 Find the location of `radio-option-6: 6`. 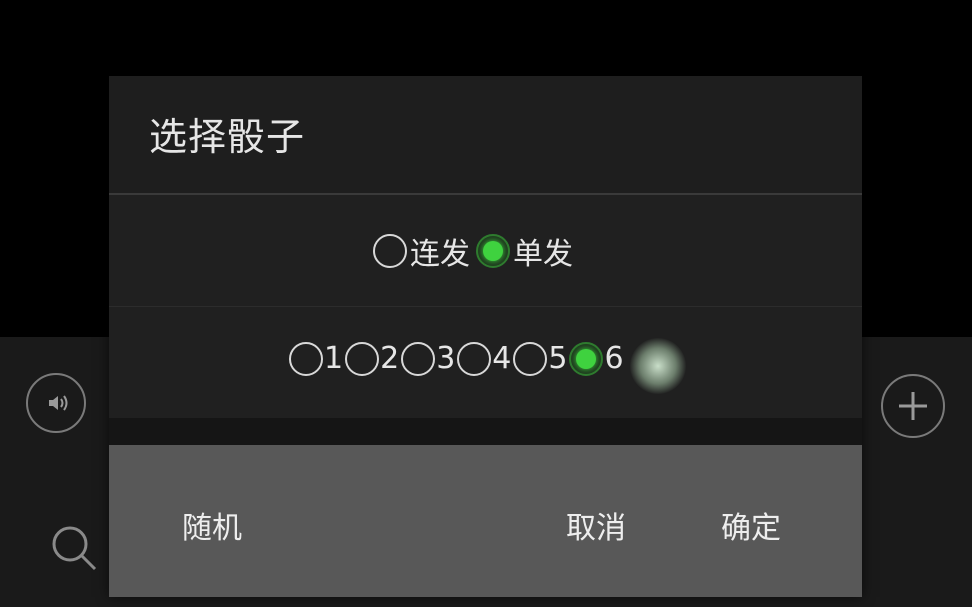

radio-option-6: 6 is located at coordinates (597, 358).